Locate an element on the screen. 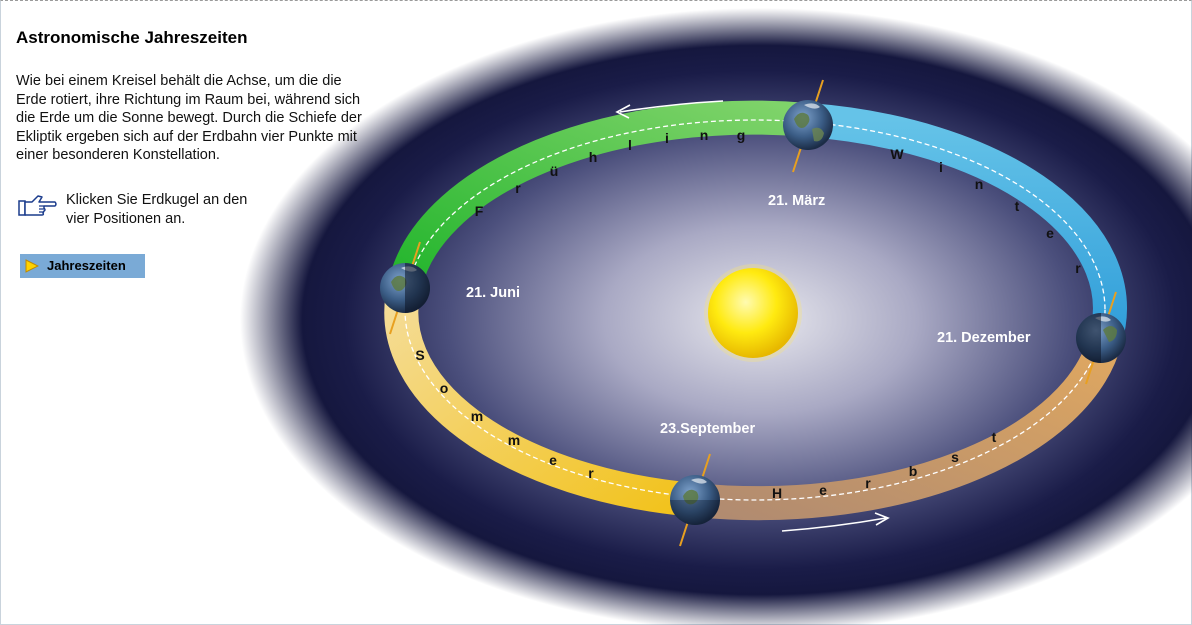 The image size is (1192, 625). left-panel: Astronomische Jahreszeiten is located at coordinates (216, 38).